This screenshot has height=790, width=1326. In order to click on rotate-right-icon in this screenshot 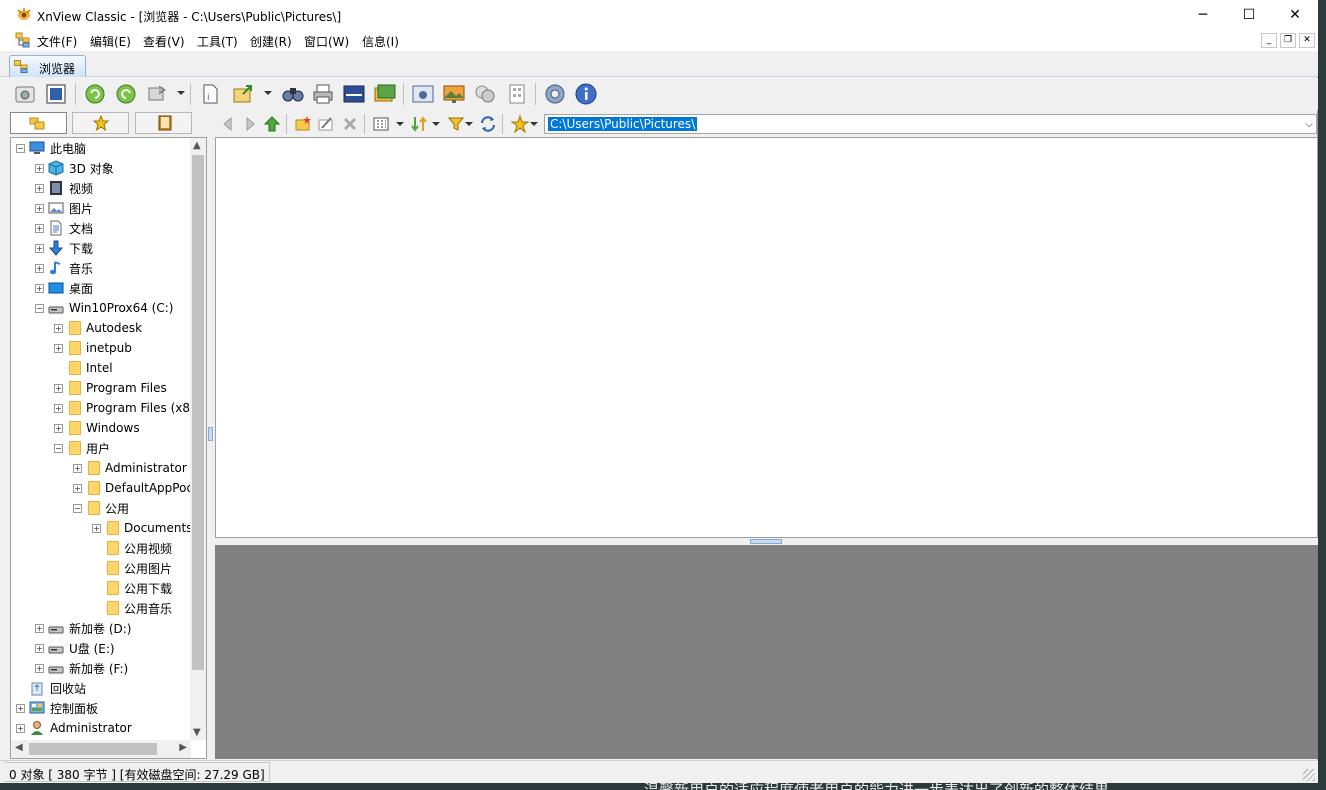, I will do `click(126, 94)`.